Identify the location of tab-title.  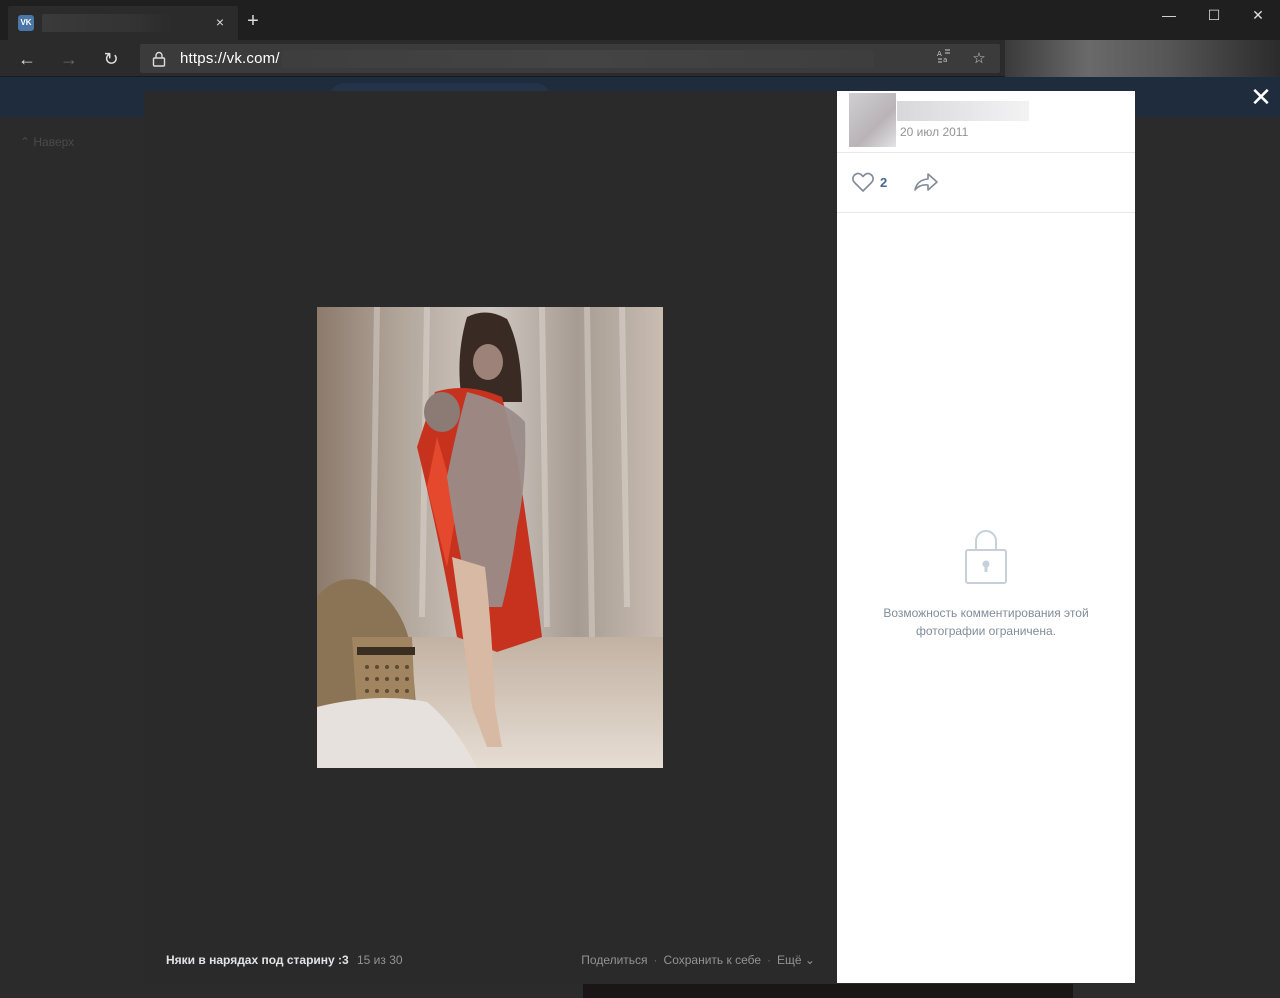
(107, 23).